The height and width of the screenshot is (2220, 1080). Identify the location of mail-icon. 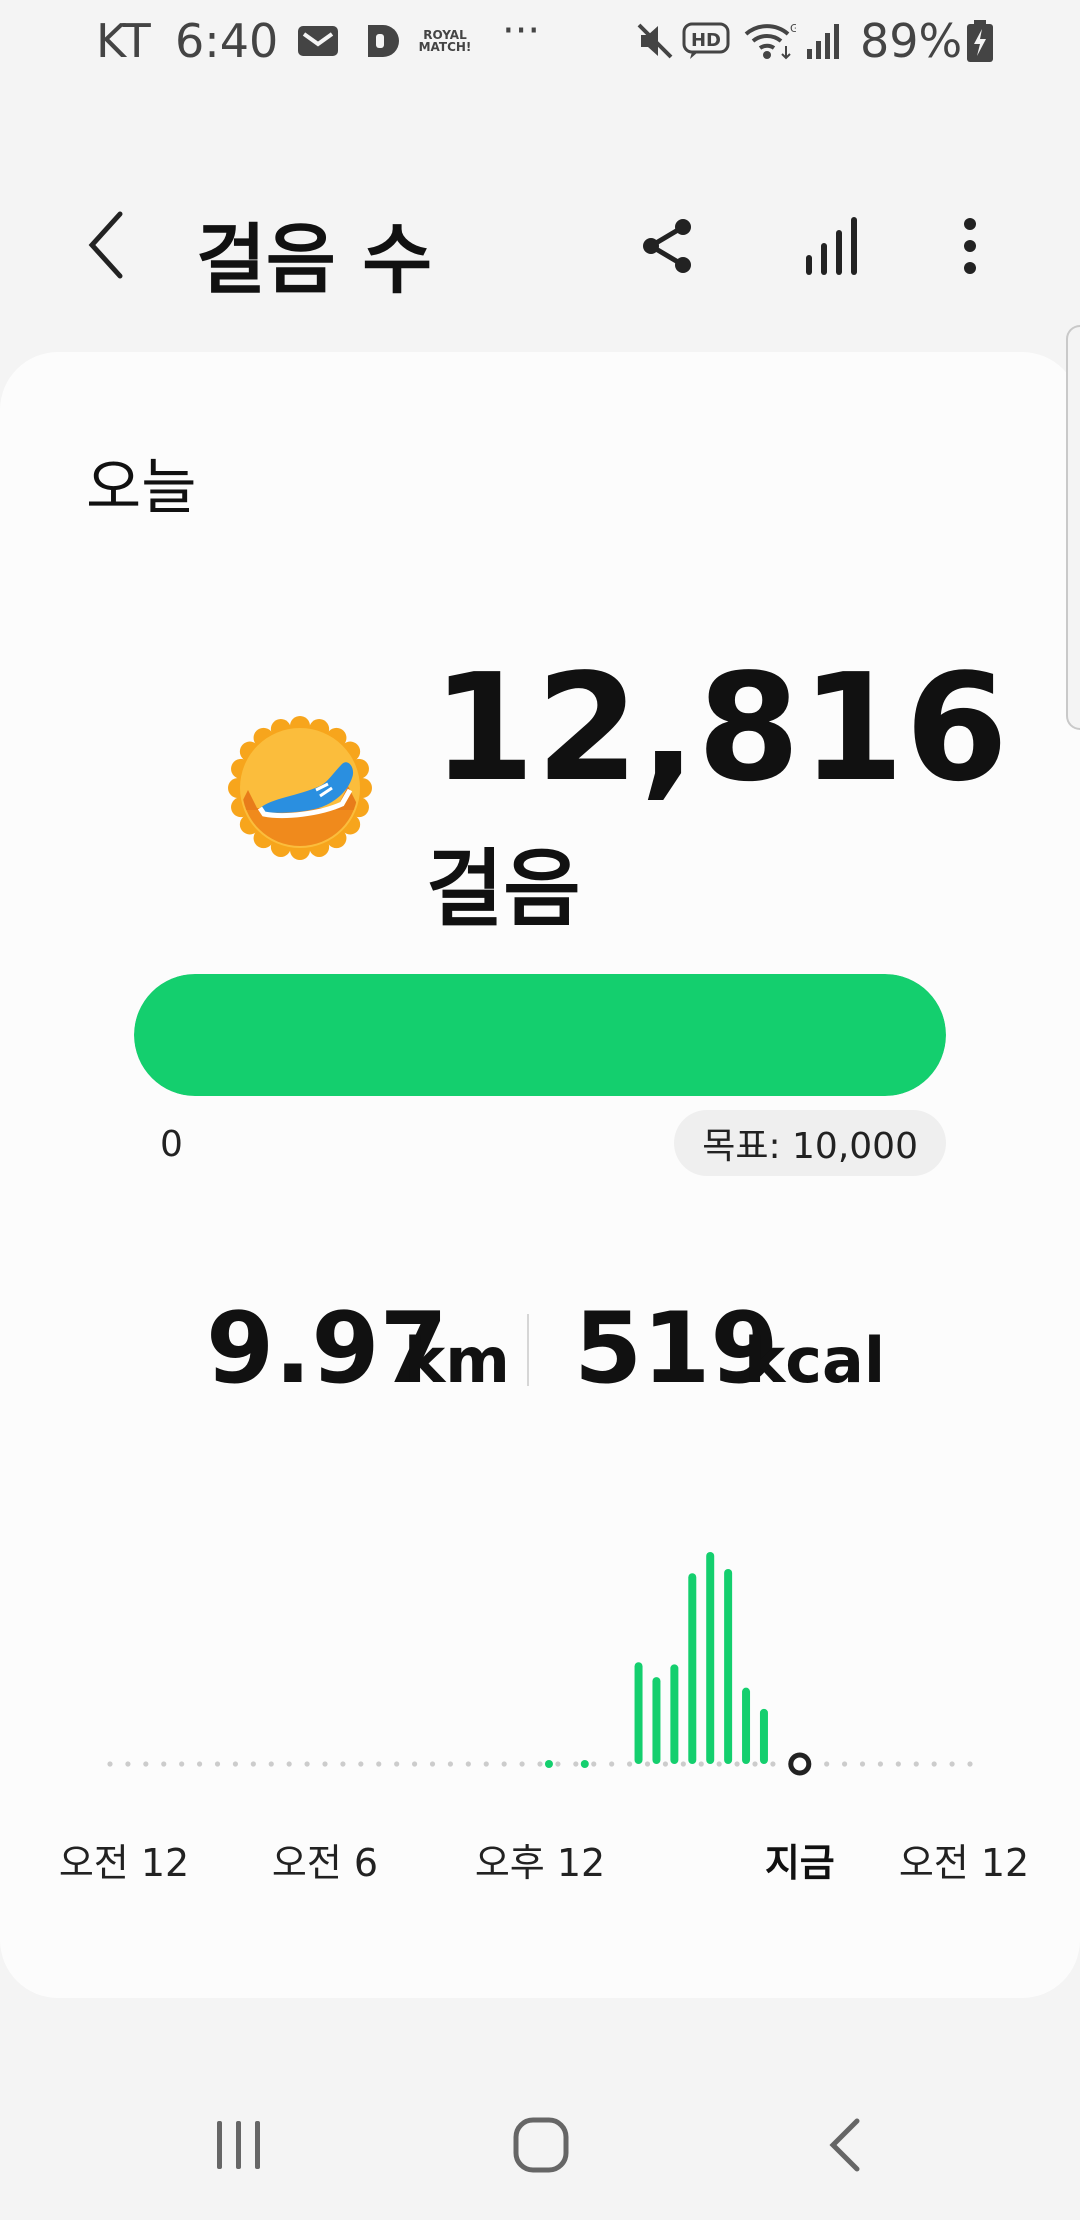
(318, 41).